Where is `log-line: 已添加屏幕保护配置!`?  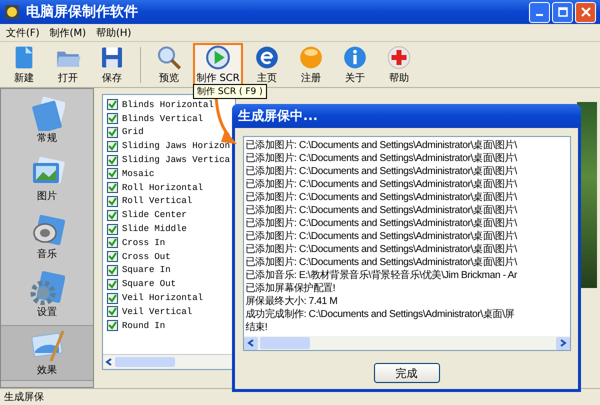
log-line: 已添加屏幕保护配置! is located at coordinates (291, 288).